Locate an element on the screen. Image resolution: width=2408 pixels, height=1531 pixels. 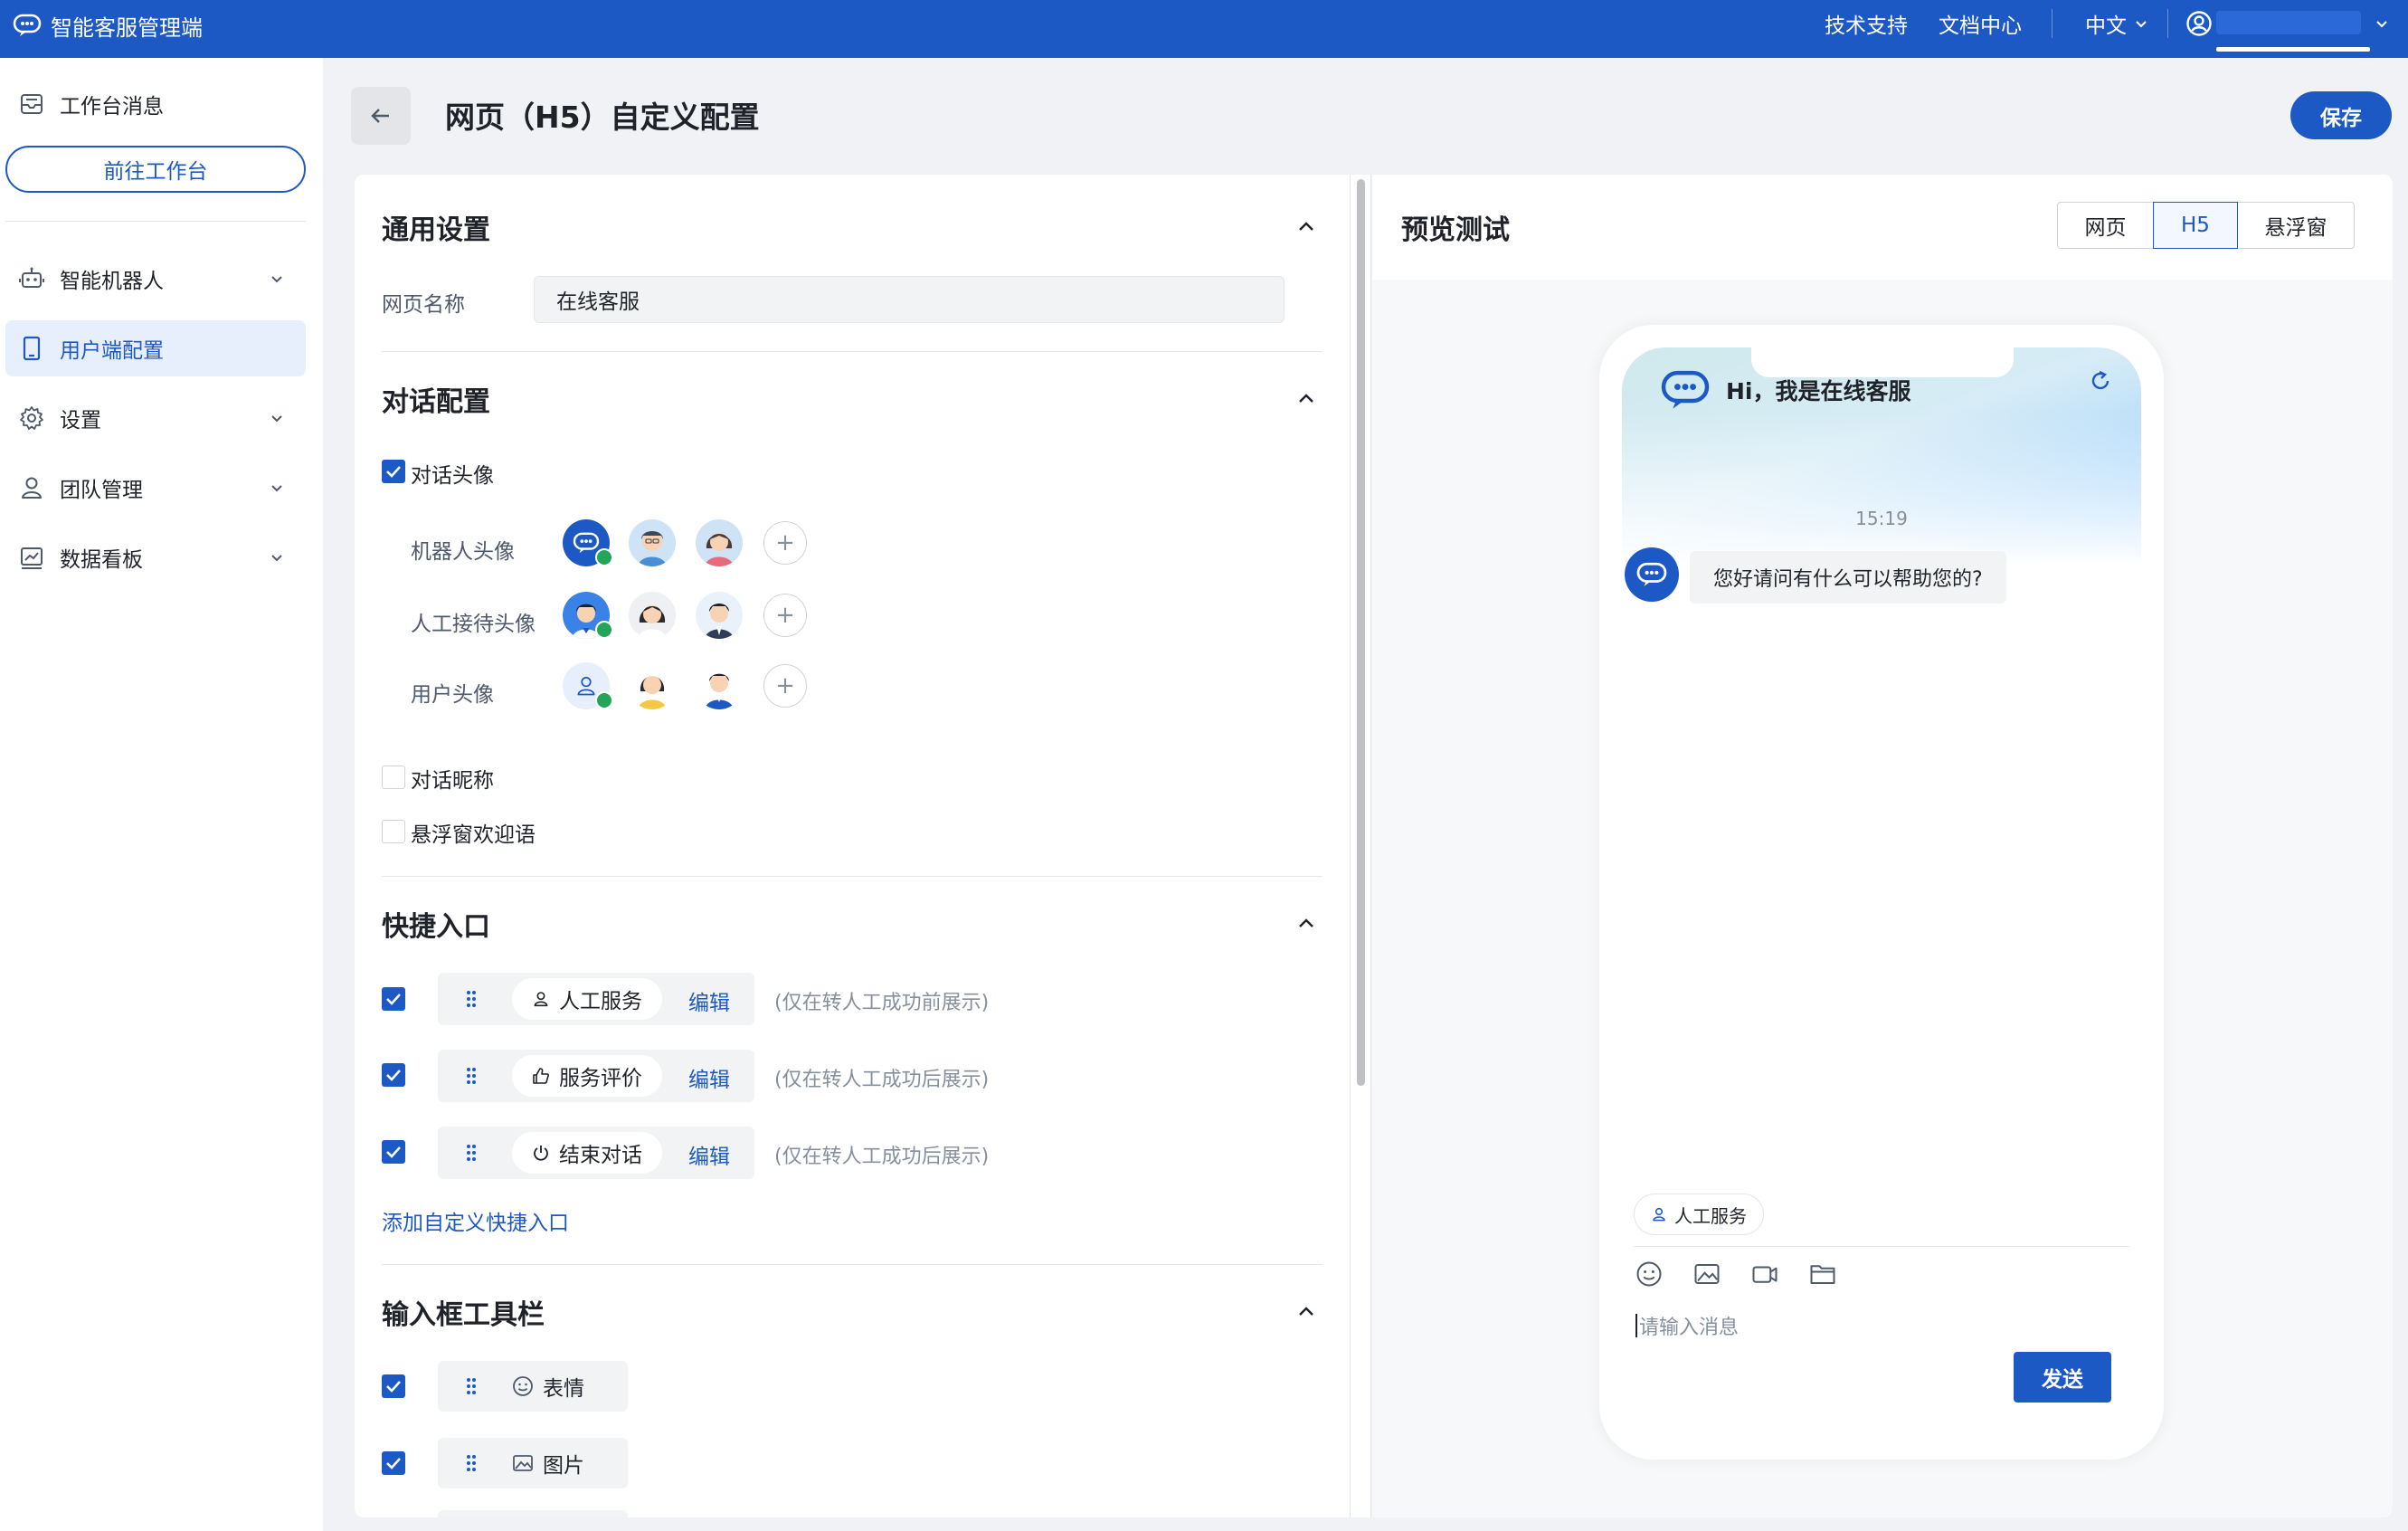
toolbar-item-label: 图片 is located at coordinates (563, 1466).